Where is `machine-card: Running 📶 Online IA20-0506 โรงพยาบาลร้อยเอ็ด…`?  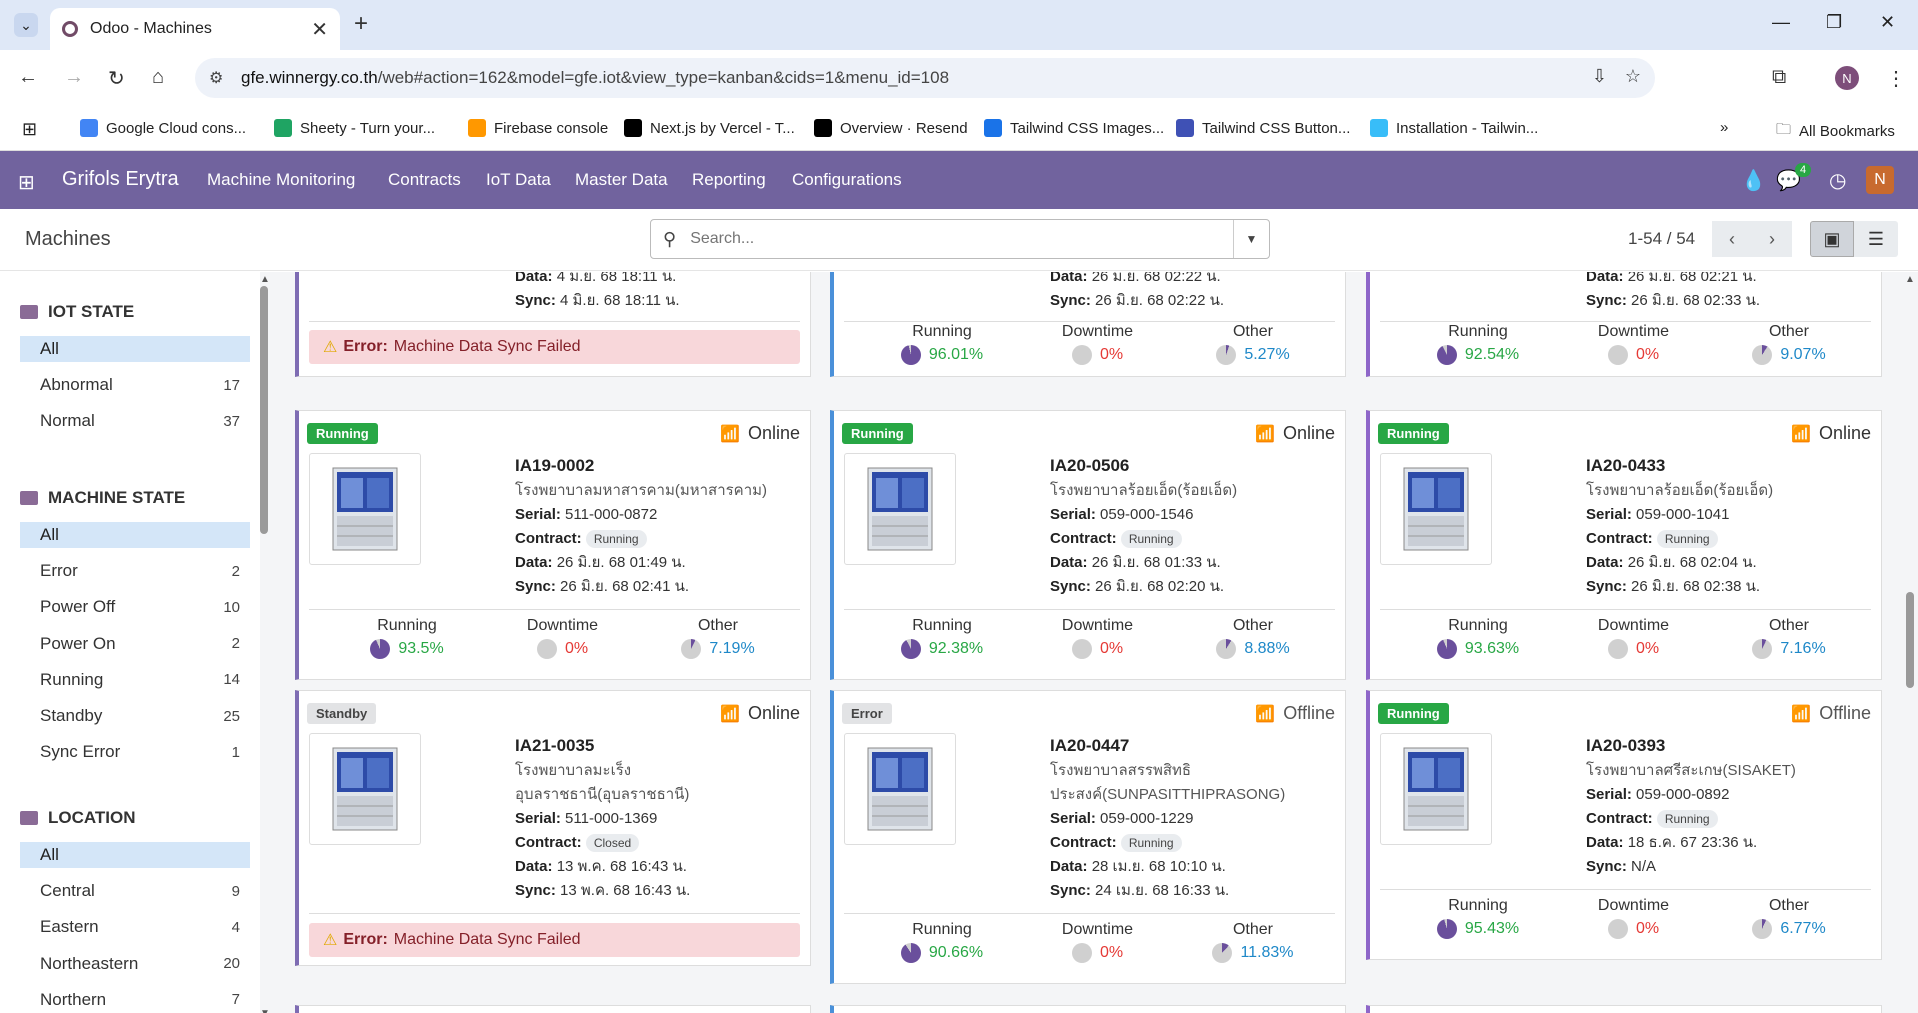 machine-card: Running 📶 Online IA20-0506 โรงพยาบาลร้อยเอ็ด… is located at coordinates (1088, 545).